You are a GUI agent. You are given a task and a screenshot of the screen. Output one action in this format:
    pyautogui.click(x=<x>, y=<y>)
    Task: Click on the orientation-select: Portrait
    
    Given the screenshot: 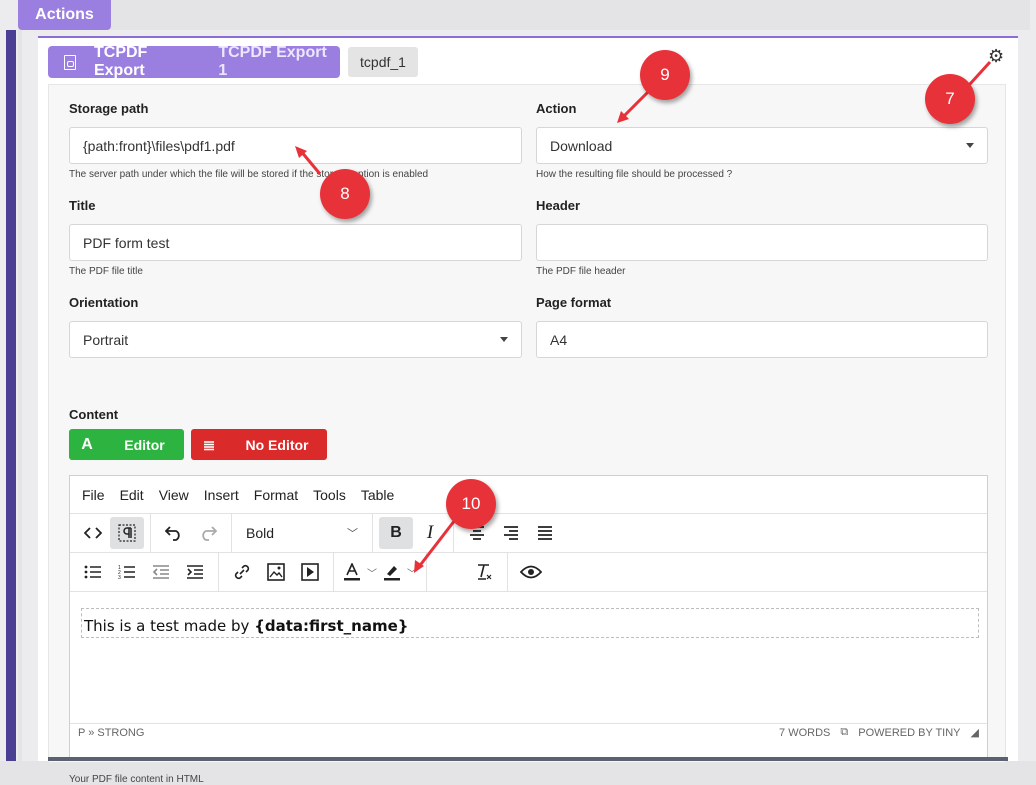 What is the action you would take?
    pyautogui.click(x=295, y=339)
    